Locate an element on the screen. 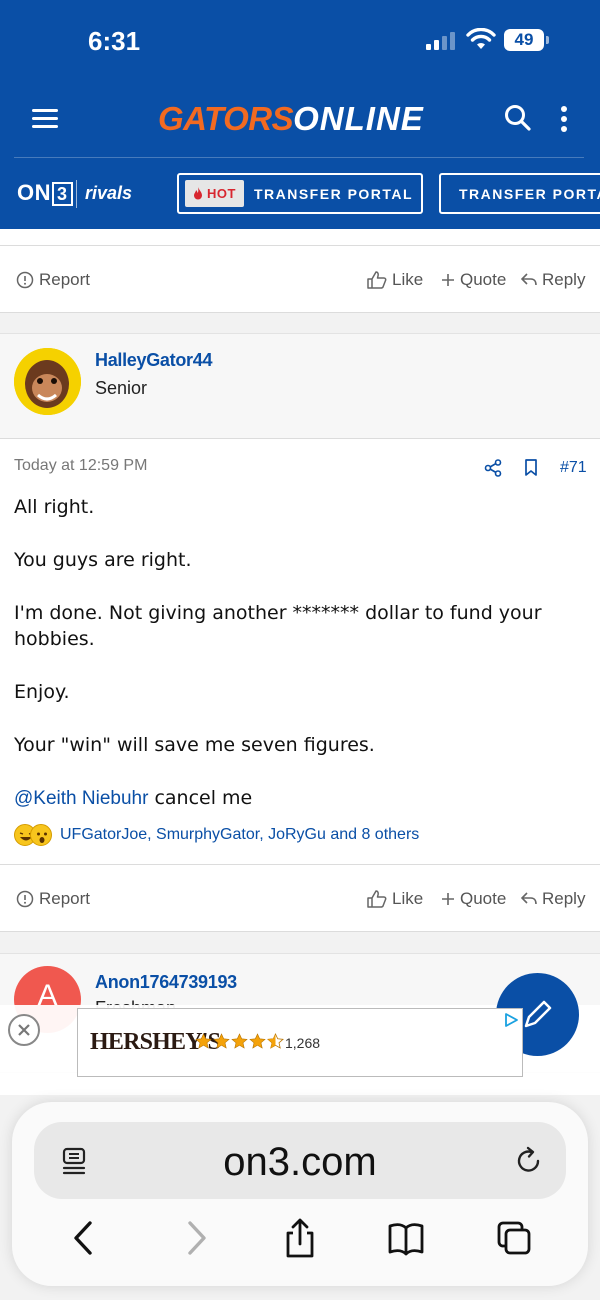 The width and height of the screenshot is (600, 1300). shocked-emoji-icon is located at coordinates (41, 835).